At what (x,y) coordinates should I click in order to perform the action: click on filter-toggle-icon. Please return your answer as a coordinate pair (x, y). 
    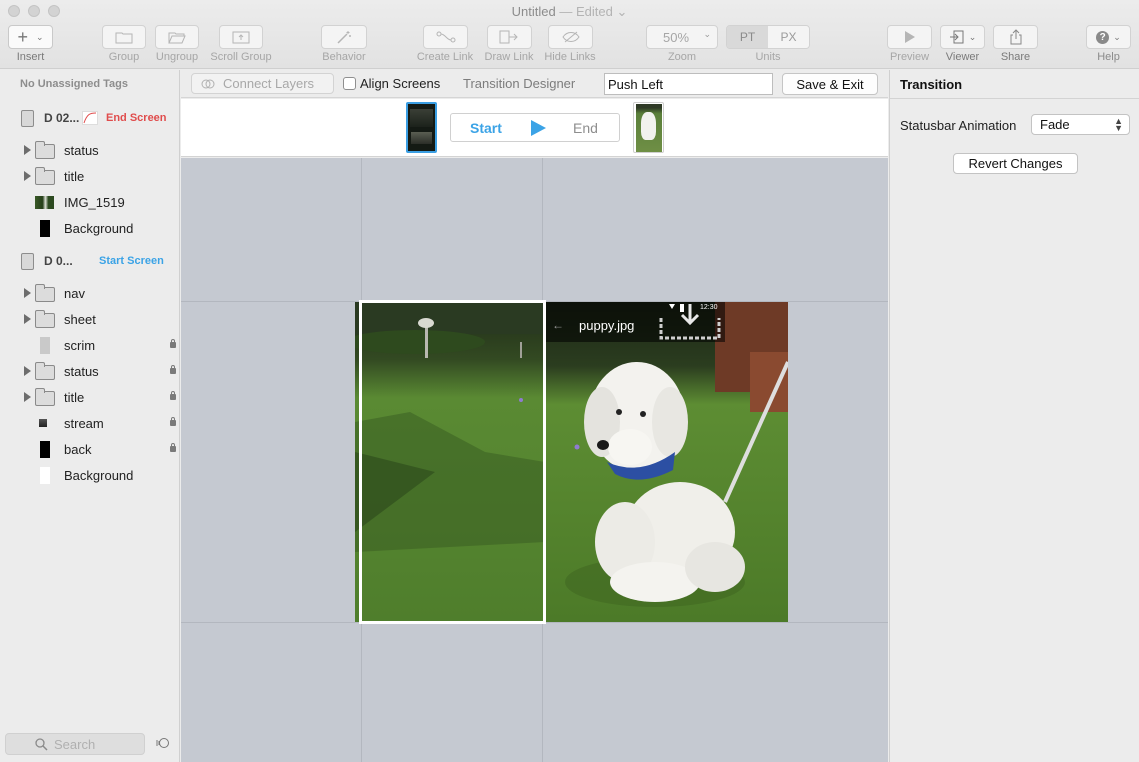
    Looking at the image, I should click on (163, 743).